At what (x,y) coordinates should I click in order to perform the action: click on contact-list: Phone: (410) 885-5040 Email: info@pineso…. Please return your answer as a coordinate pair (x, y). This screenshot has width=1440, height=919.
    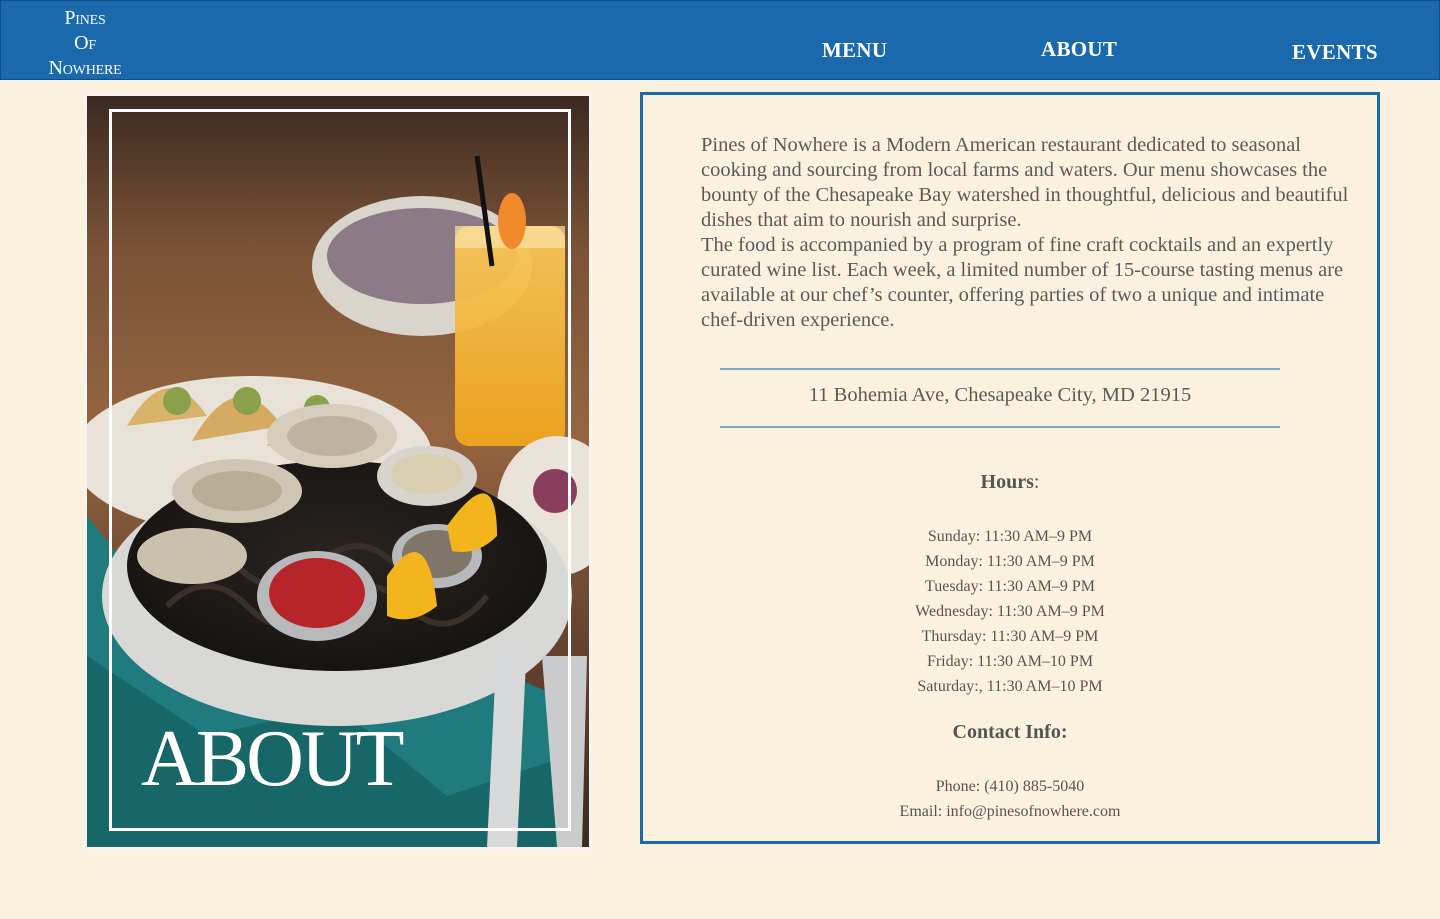
    Looking at the image, I should click on (1010, 799).